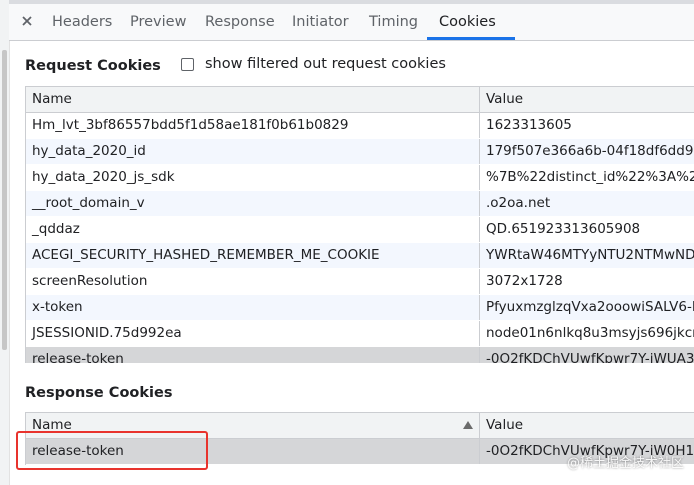 This screenshot has height=485, width=694. I want to click on tab-response: Response, so click(240, 22).